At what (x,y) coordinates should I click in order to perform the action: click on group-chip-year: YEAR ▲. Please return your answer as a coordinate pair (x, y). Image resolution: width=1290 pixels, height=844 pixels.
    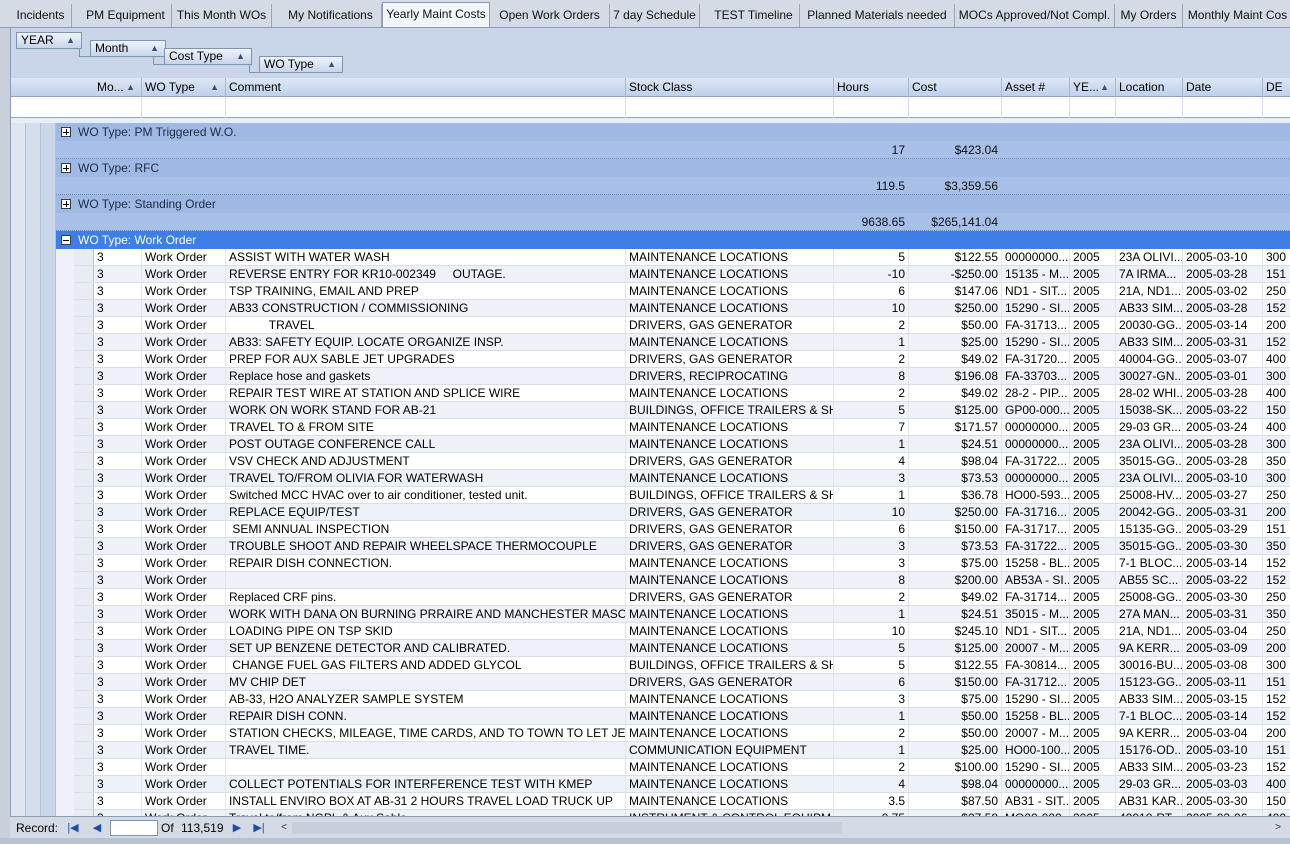
    Looking at the image, I should click on (49, 40).